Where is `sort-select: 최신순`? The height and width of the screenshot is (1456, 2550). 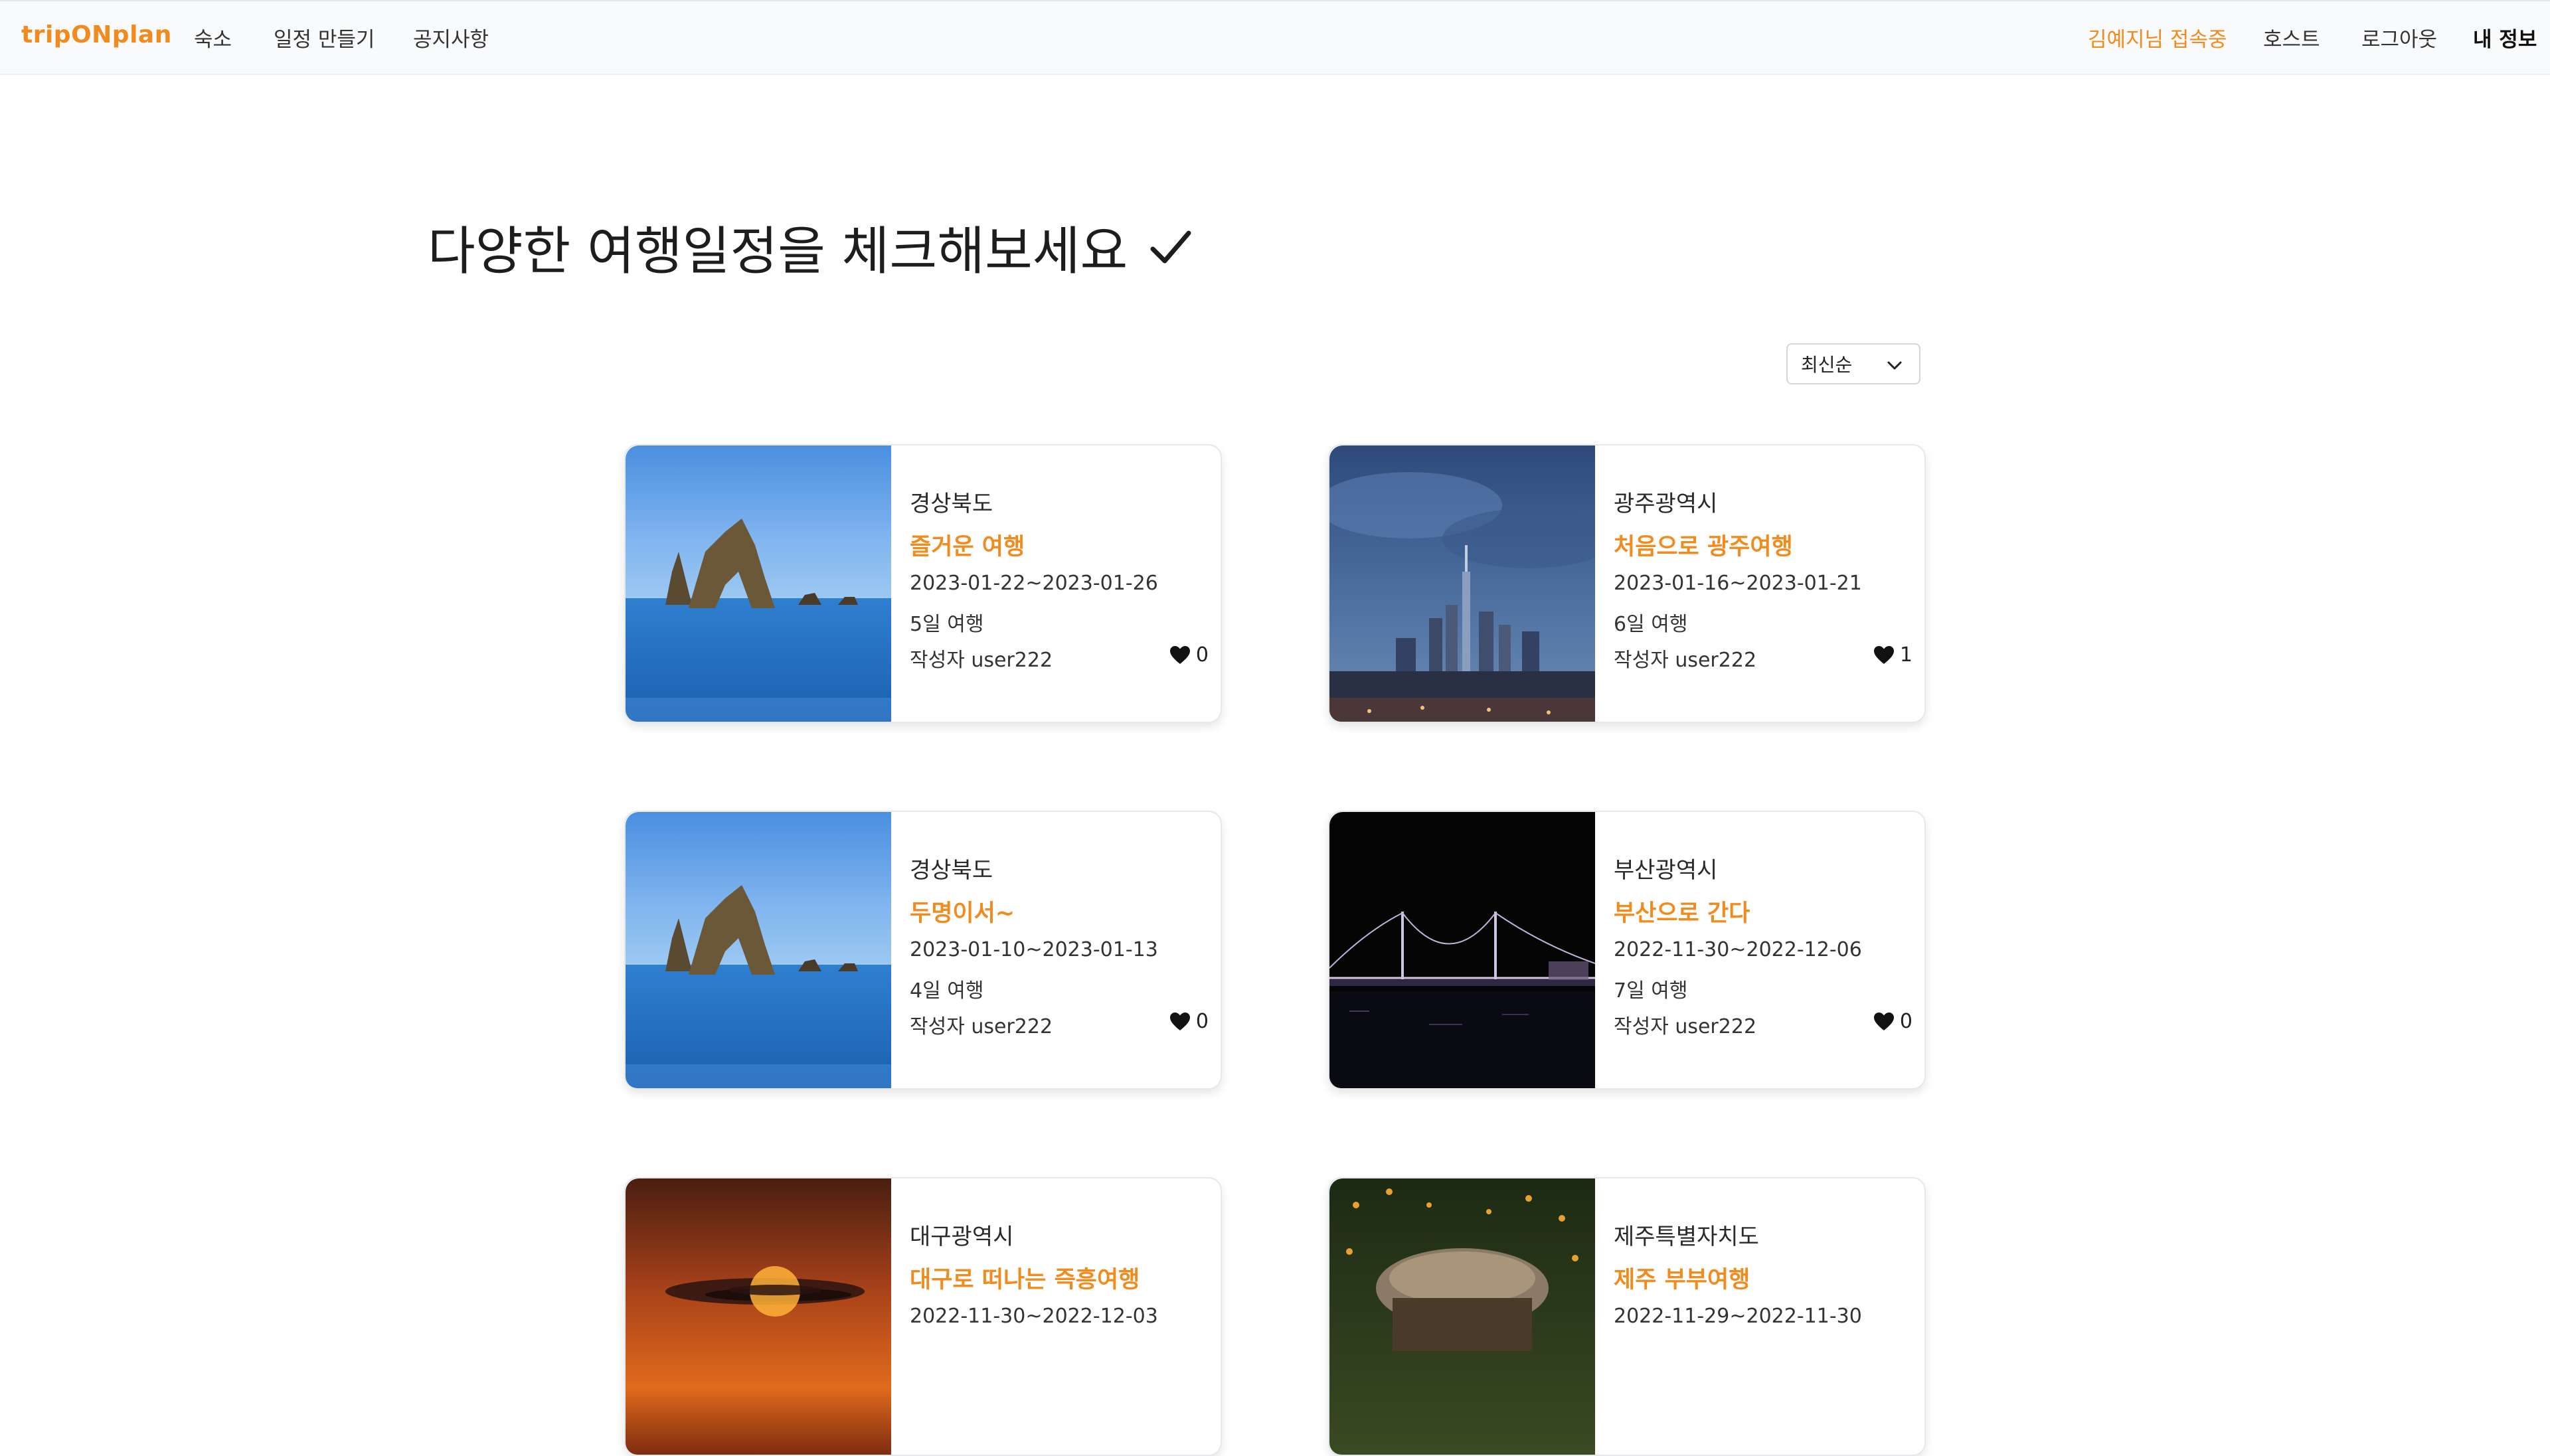
sort-select: 최신순 is located at coordinates (1853, 363).